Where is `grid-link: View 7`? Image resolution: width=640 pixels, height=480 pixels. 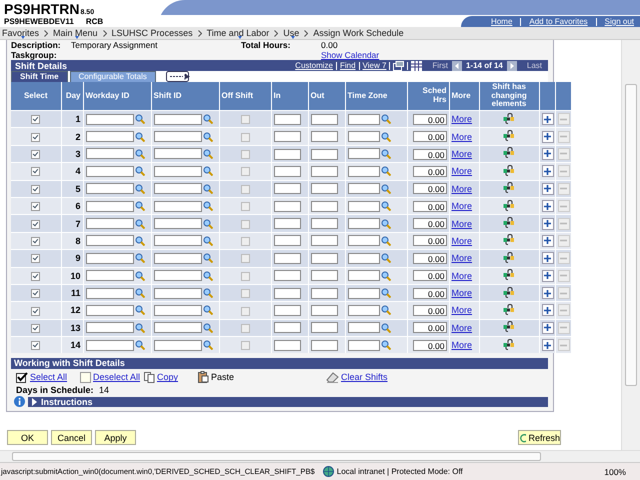
grid-link: View 7 is located at coordinates (374, 65).